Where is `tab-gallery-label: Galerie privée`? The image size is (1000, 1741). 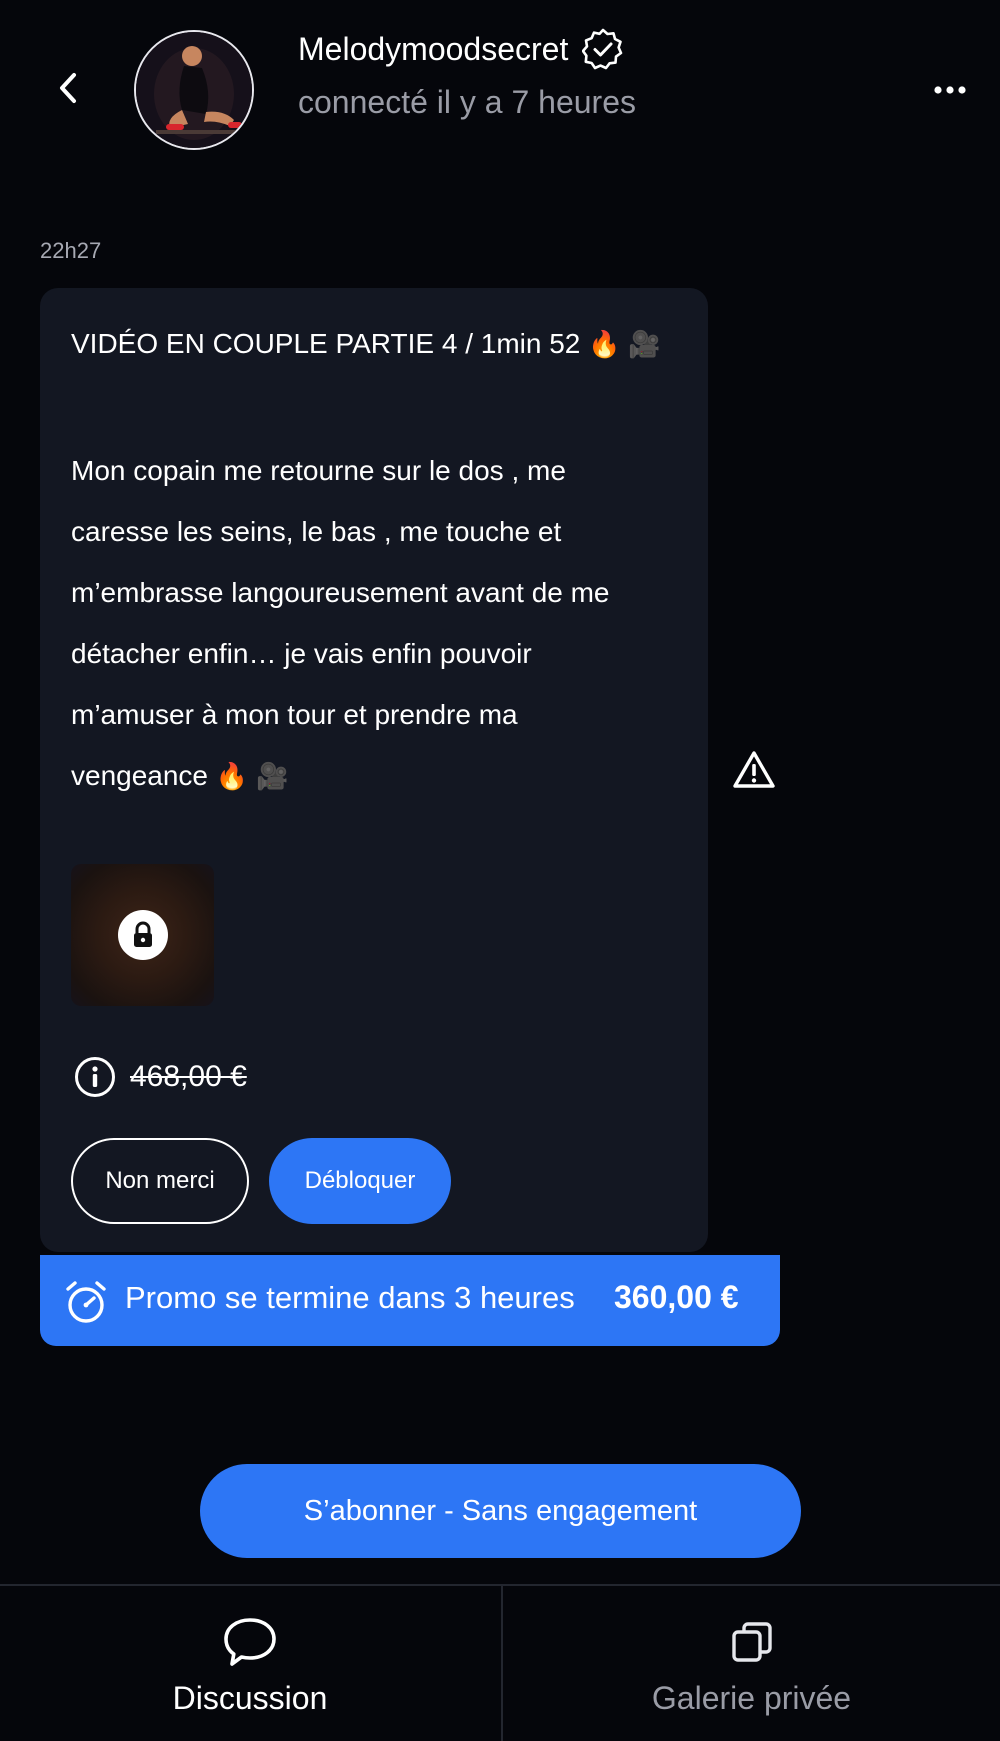
tab-gallery-label: Galerie privée is located at coordinates (751, 1698).